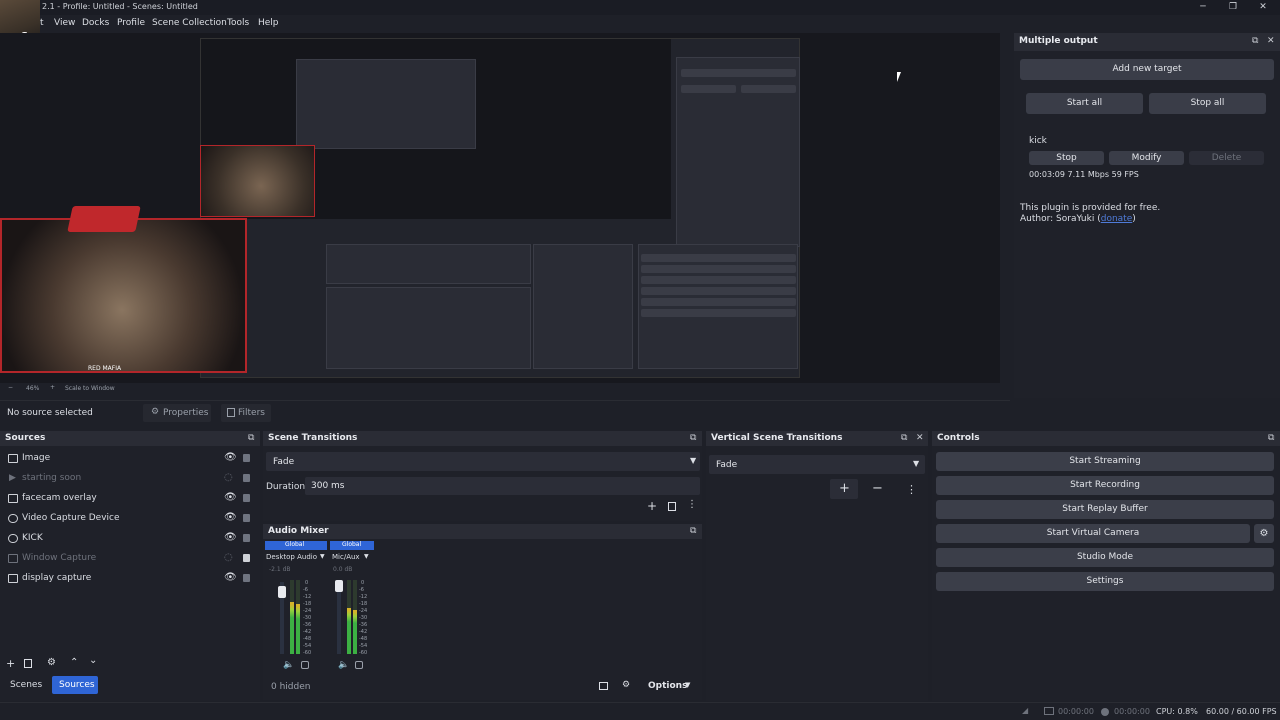 The width and height of the screenshot is (1280, 720). Describe the element at coordinates (844, 489) in the screenshot. I see `add-vertical-transition-button: +` at that location.